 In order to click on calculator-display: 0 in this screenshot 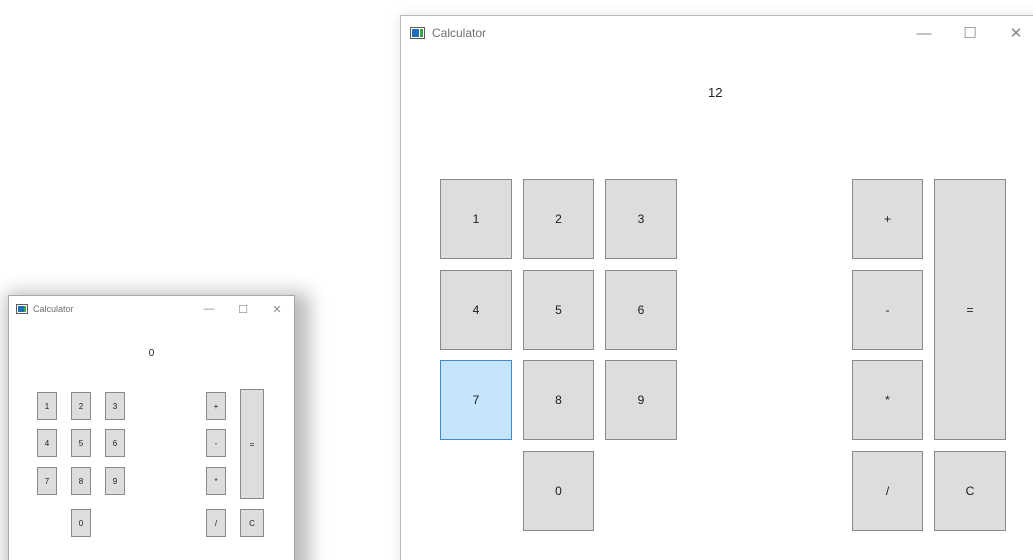, I will do `click(151, 353)`.